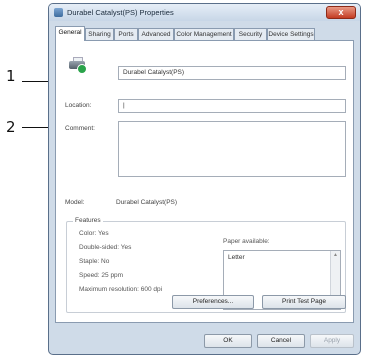 The width and height of the screenshot is (365, 358). I want to click on window-title: Durabel Catalyst(PS) Properties, so click(120, 12).